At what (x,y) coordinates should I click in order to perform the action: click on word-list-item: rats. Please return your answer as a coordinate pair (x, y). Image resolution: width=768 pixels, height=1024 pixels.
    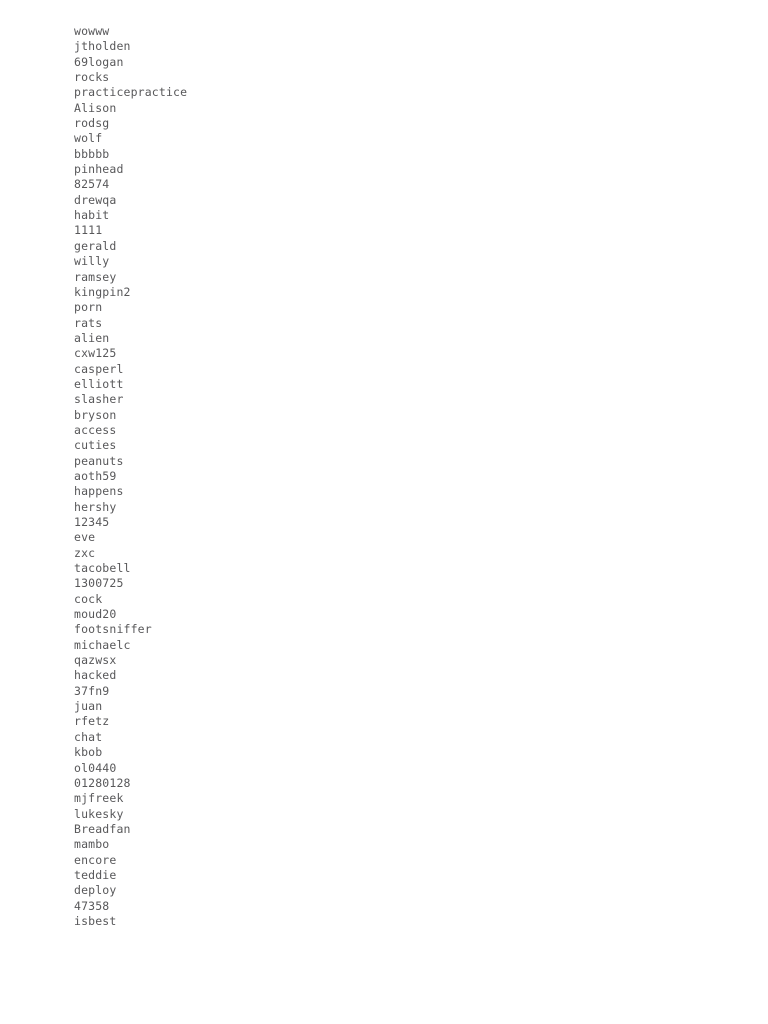
    Looking at the image, I should click on (88, 322).